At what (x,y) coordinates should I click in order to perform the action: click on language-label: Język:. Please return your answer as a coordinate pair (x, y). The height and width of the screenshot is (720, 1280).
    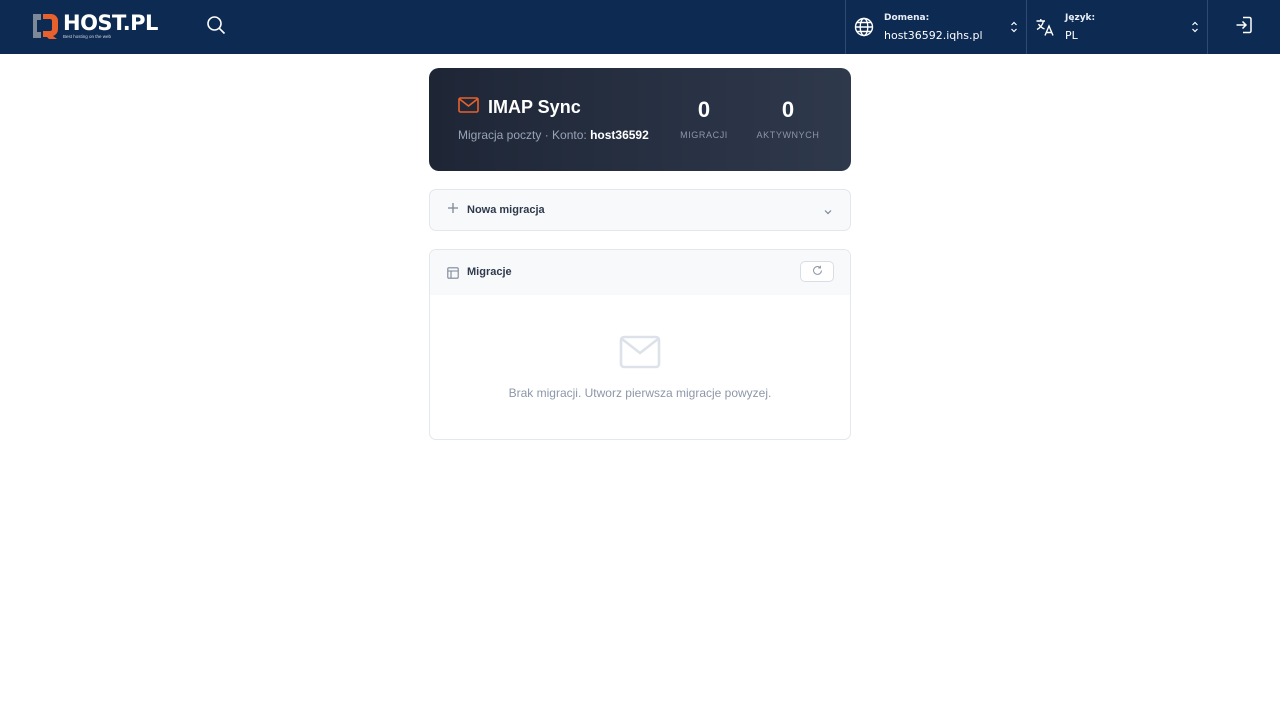
    Looking at the image, I should click on (1080, 17).